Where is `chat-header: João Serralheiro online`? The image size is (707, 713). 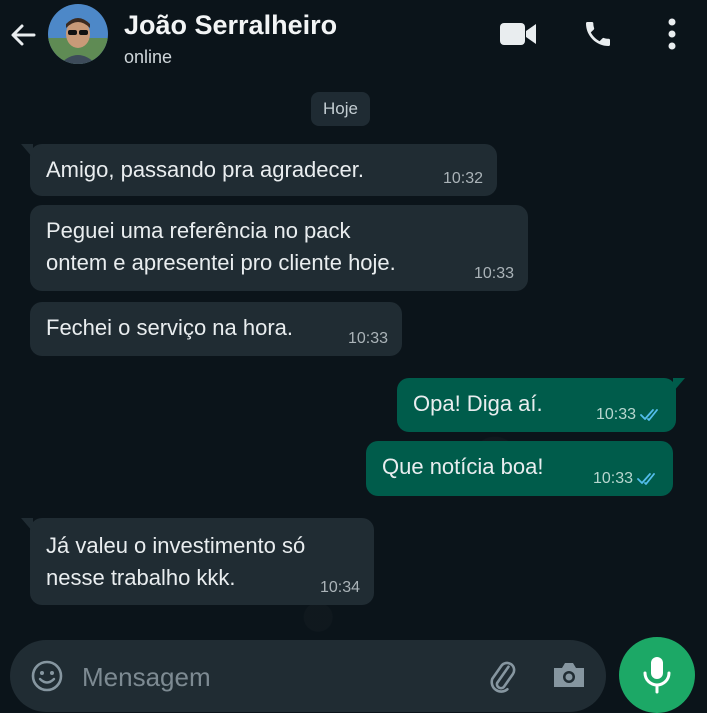
chat-header: João Serralheiro online is located at coordinates (353, 40).